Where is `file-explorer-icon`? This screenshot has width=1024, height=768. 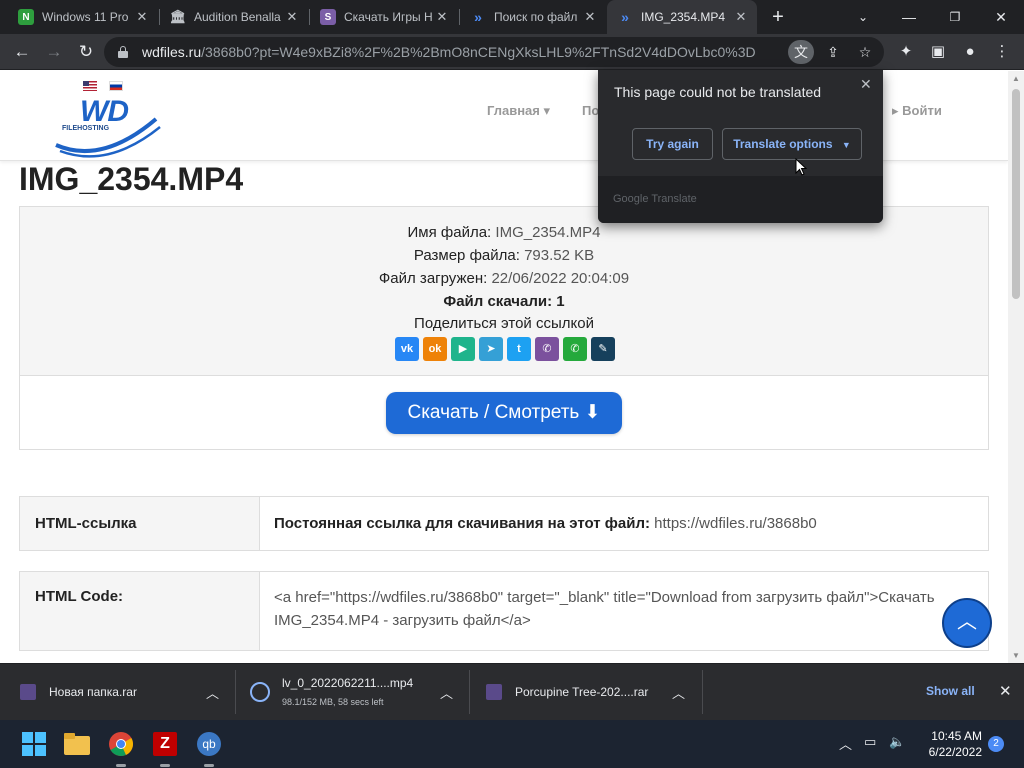
file-explorer-icon is located at coordinates (77, 744).